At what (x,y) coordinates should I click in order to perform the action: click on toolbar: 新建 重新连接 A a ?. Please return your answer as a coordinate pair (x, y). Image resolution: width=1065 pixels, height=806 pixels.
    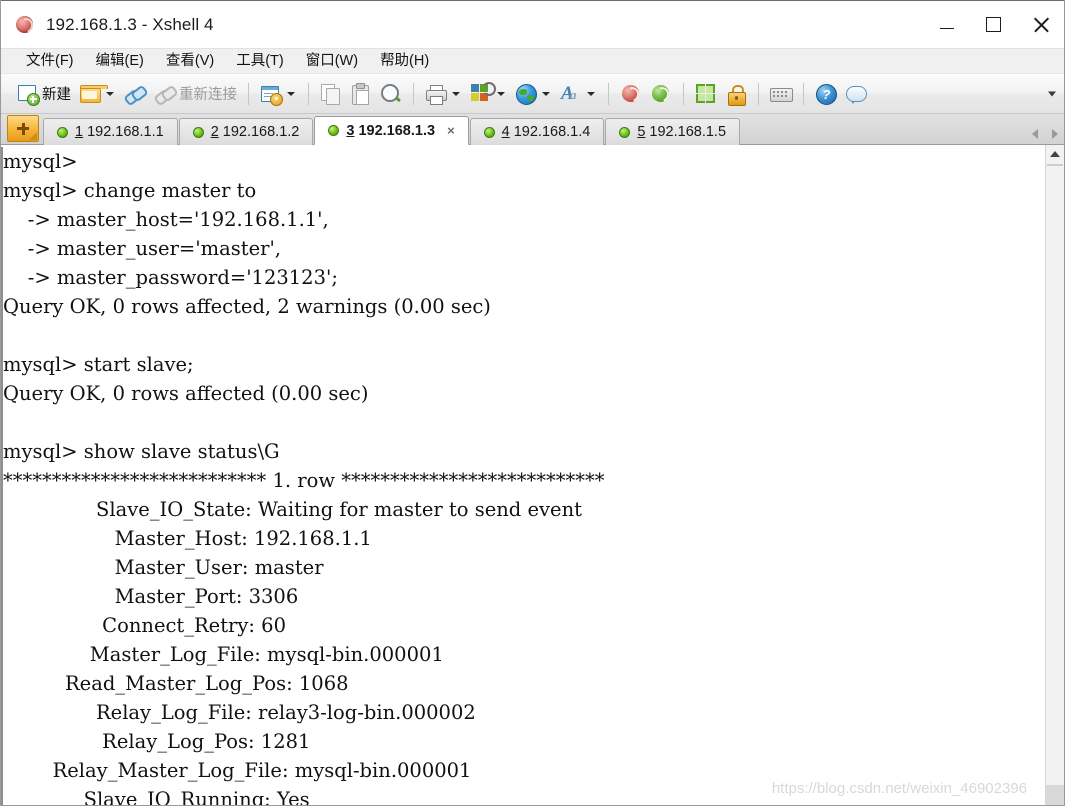
    Looking at the image, I should click on (532, 93).